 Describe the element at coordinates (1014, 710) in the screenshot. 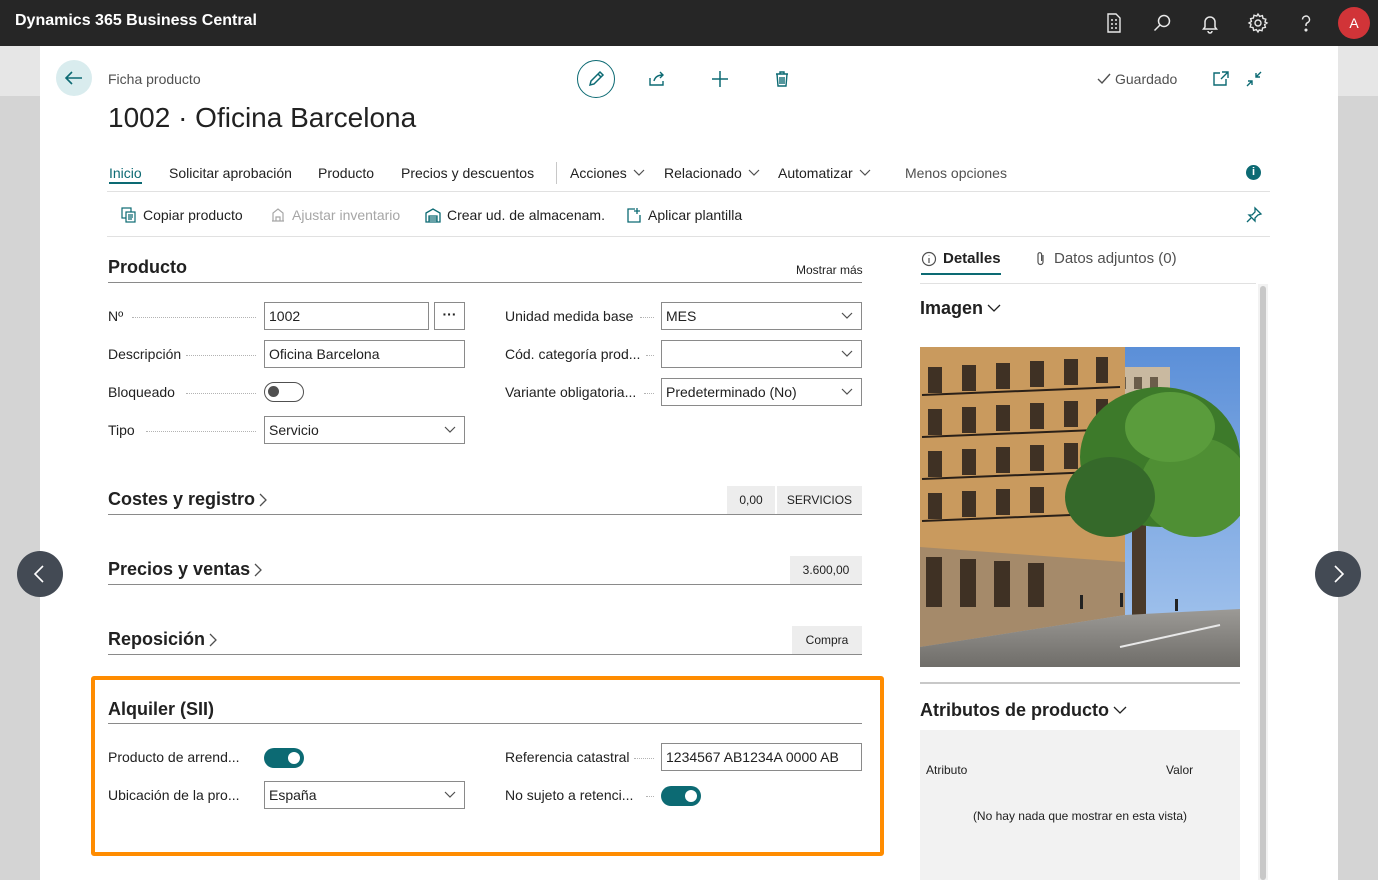

I see `factbox-attributes-title: Atributos de producto` at that location.